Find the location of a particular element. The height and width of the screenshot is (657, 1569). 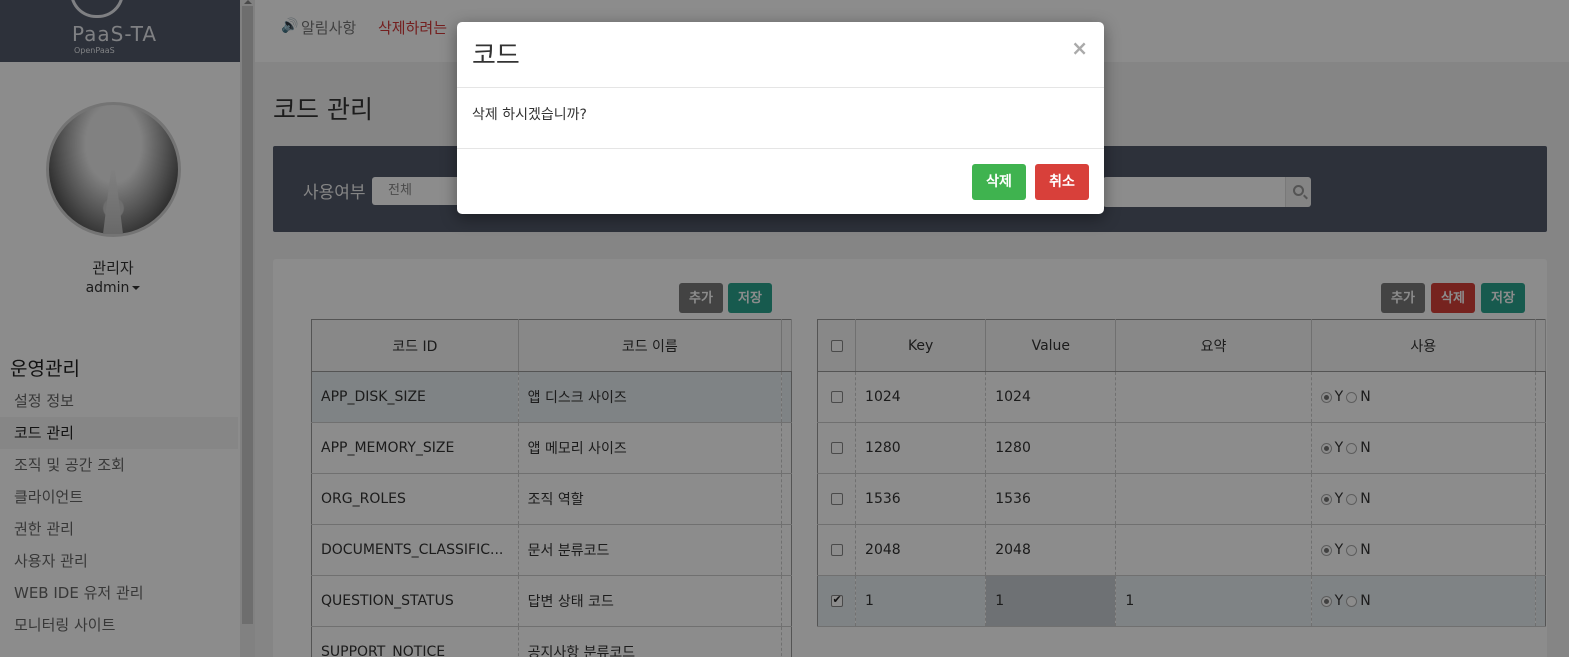

dialog-header: 코드 × is located at coordinates (780, 55).